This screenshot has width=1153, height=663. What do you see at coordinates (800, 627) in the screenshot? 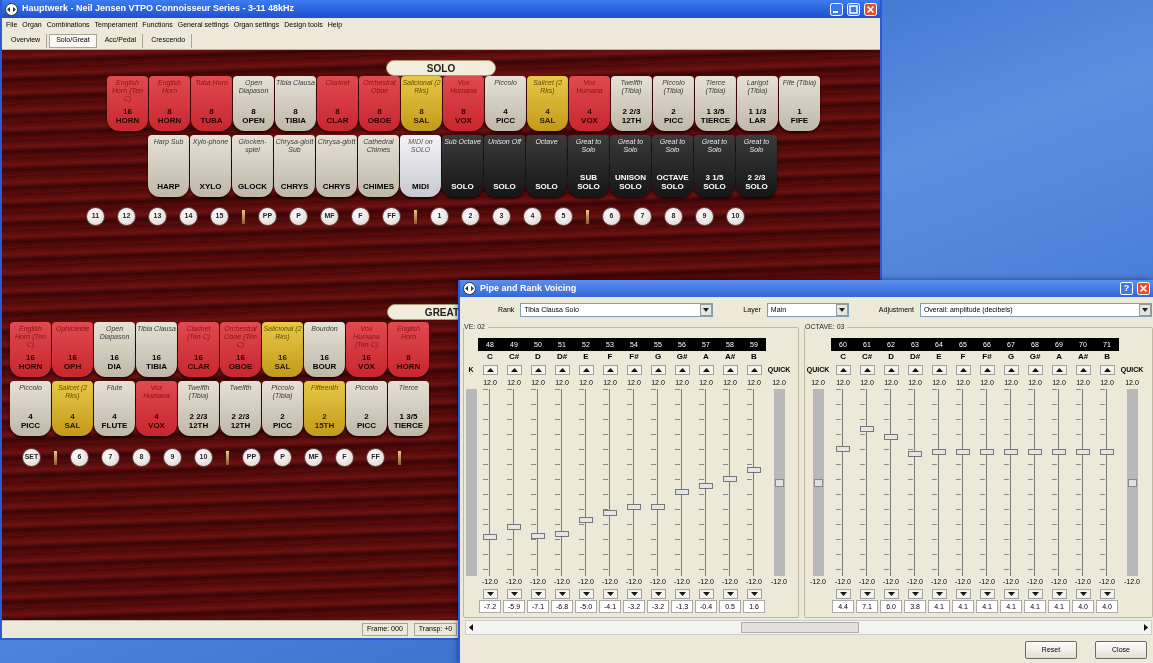
I see `scrollbar-thumb` at bounding box center [800, 627].